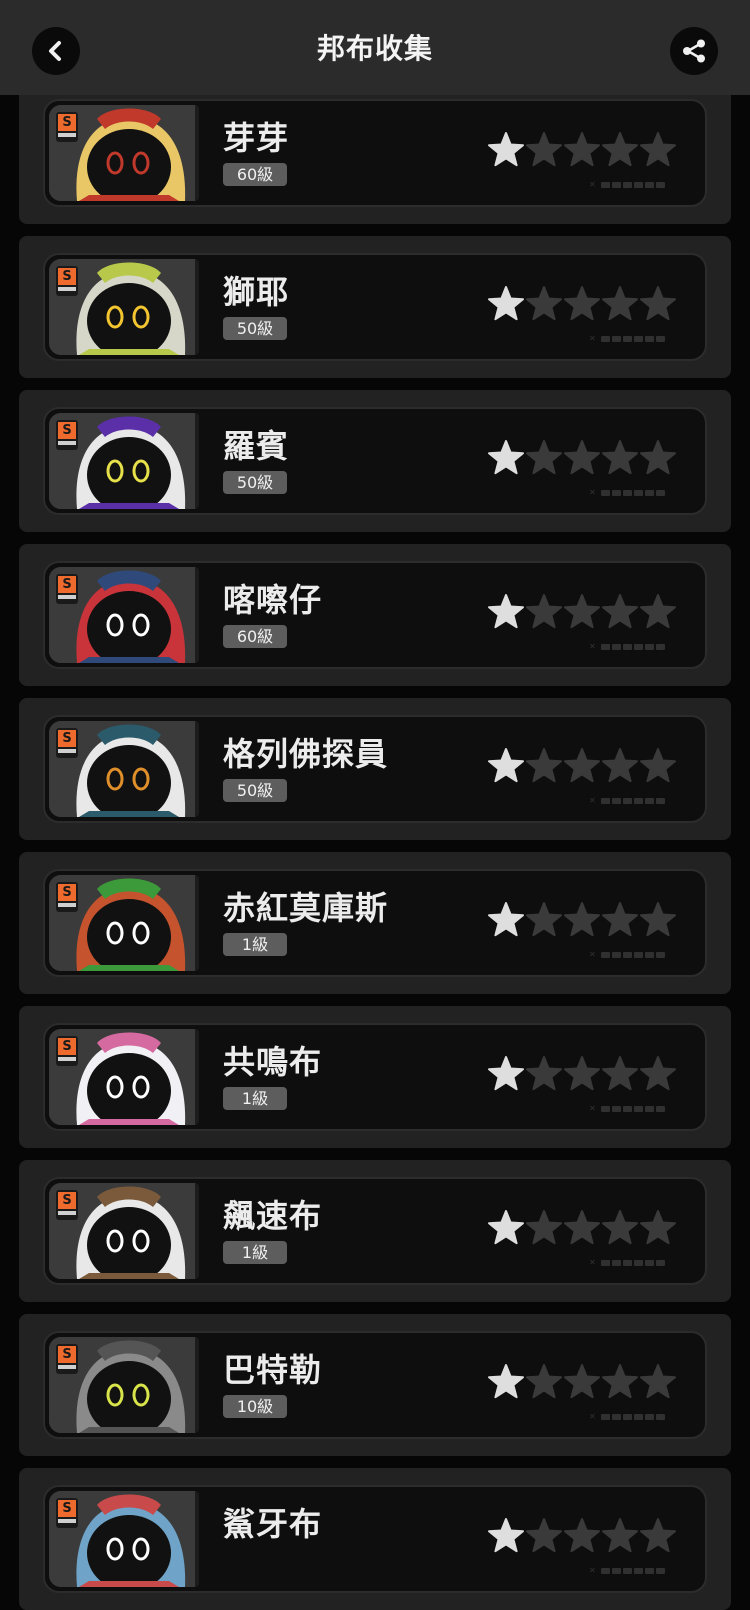 The height and width of the screenshot is (1610, 750). I want to click on bangboo-name: 鯊牙布, so click(273, 1524).